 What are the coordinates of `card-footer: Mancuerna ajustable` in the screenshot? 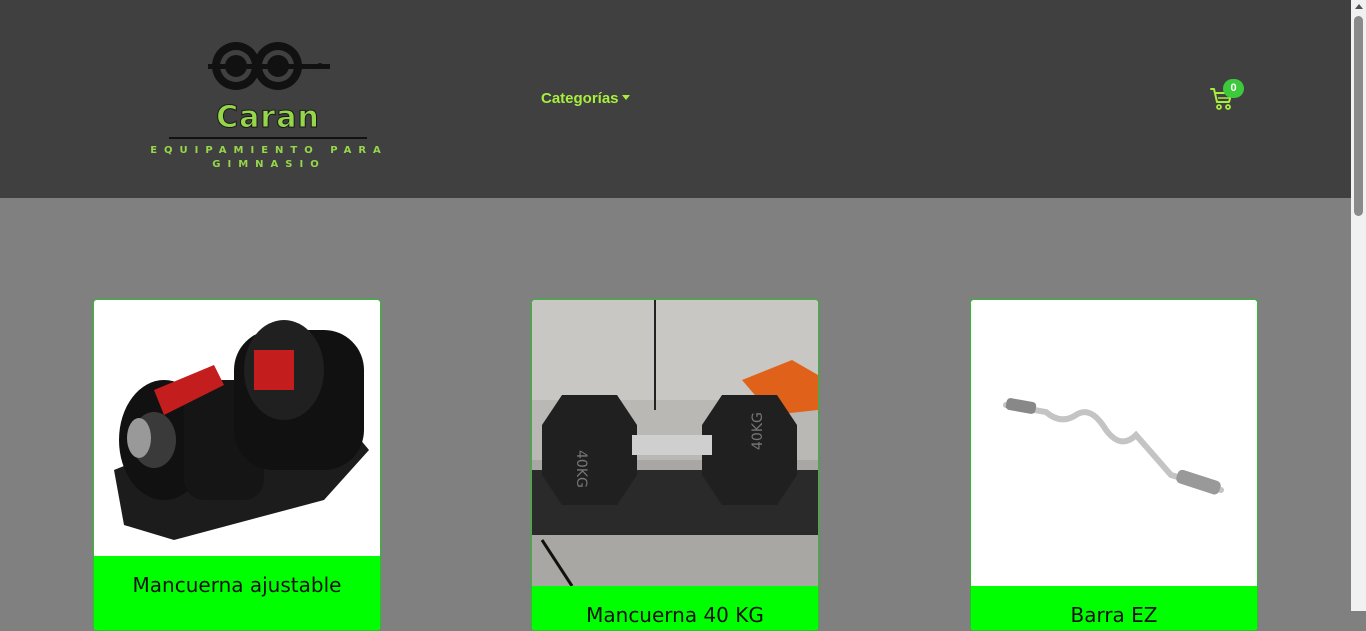 It's located at (237, 593).